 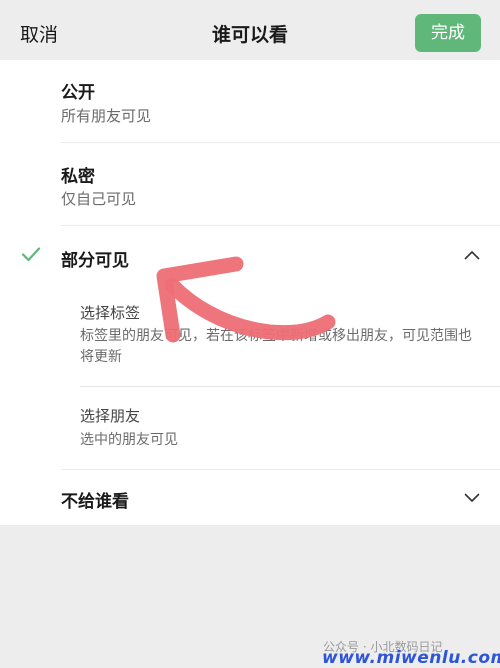 I want to click on option-public: 公开 所有朋友可见, so click(x=250, y=101).